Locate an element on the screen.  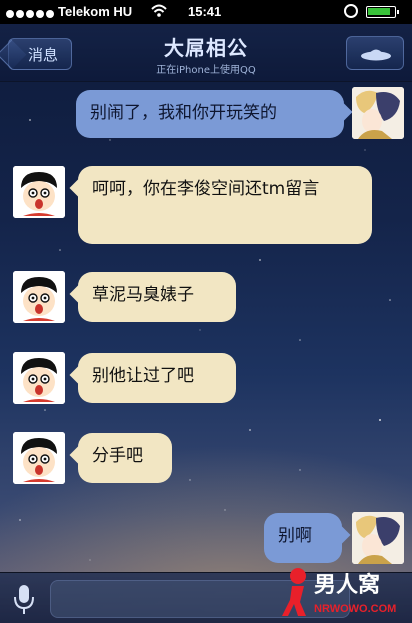
site-watermark-logo: 男人窝 NRWOWO.COM is located at coordinates (339, 592).